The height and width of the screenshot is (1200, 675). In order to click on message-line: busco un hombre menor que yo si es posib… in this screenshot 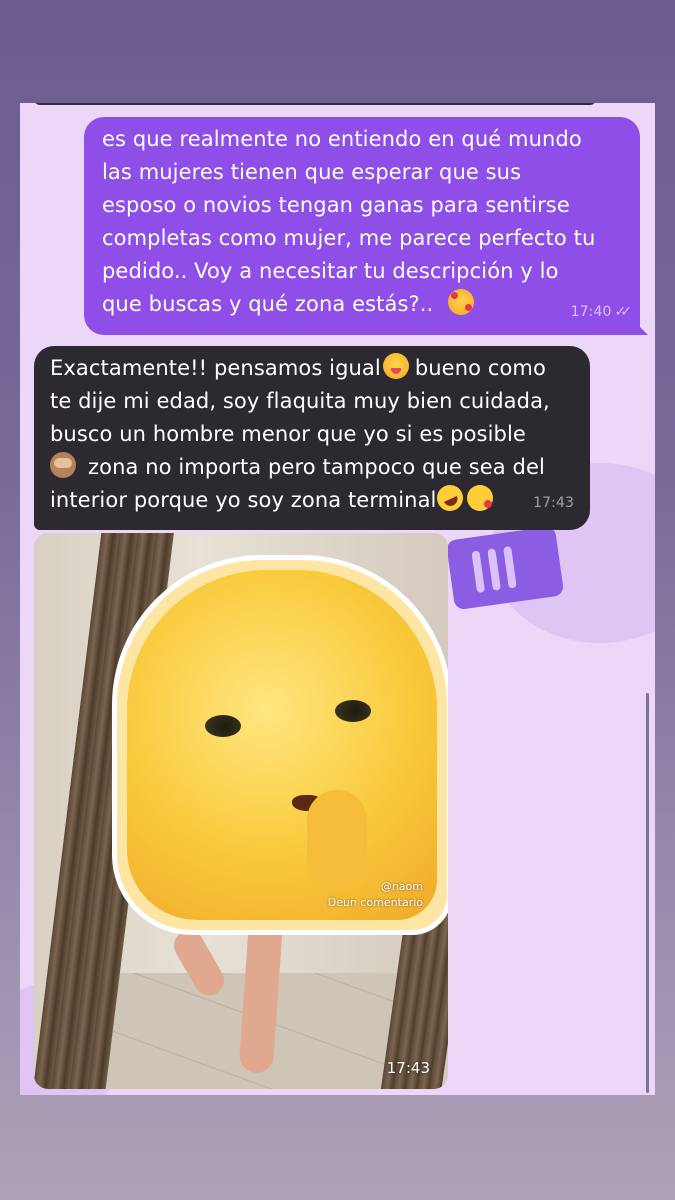, I will do `click(288, 434)`.